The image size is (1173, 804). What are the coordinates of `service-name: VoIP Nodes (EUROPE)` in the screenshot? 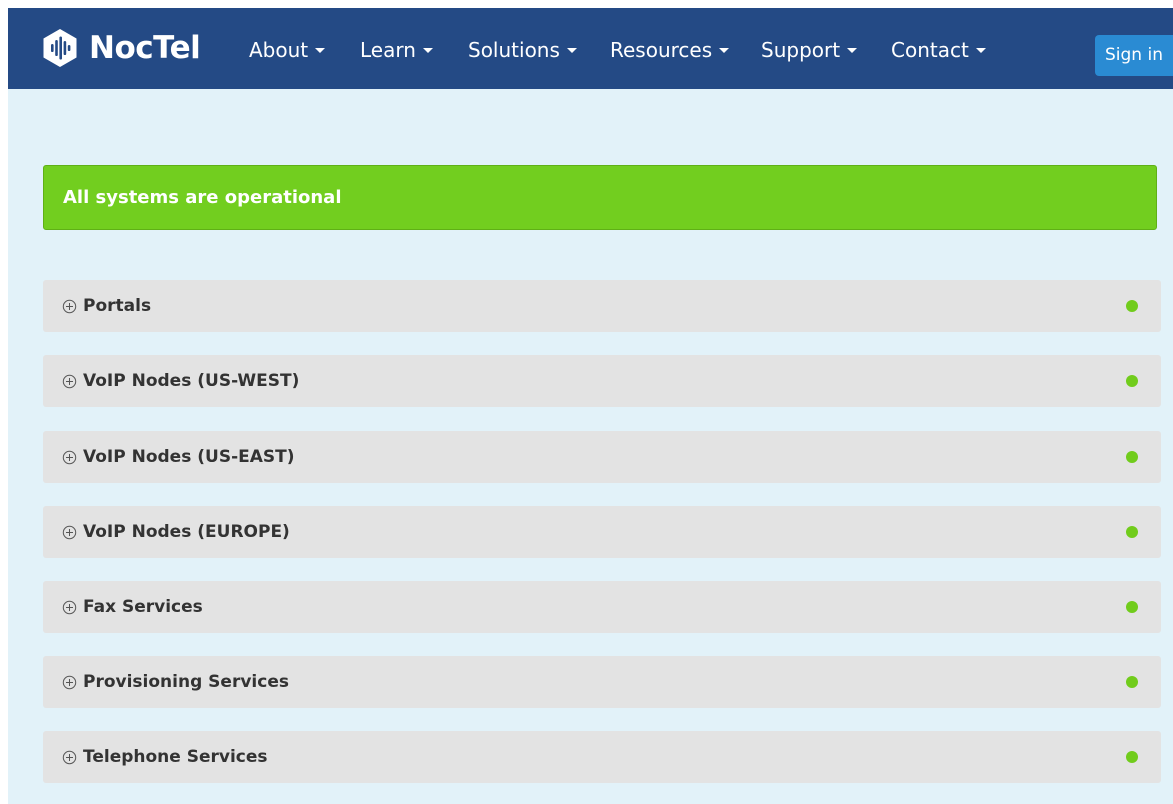 It's located at (186, 532).